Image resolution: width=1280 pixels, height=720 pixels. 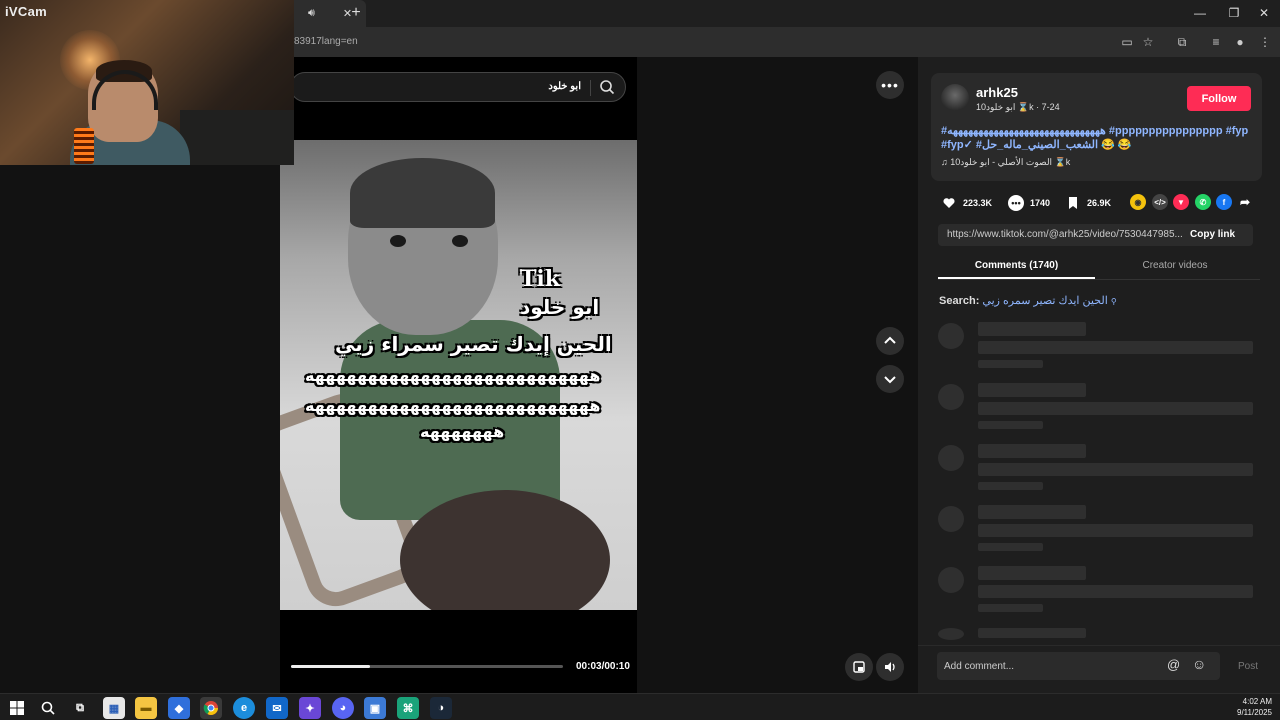 What do you see at coordinates (356, 14) in the screenshot?
I see `new-tab-button: +` at bounding box center [356, 14].